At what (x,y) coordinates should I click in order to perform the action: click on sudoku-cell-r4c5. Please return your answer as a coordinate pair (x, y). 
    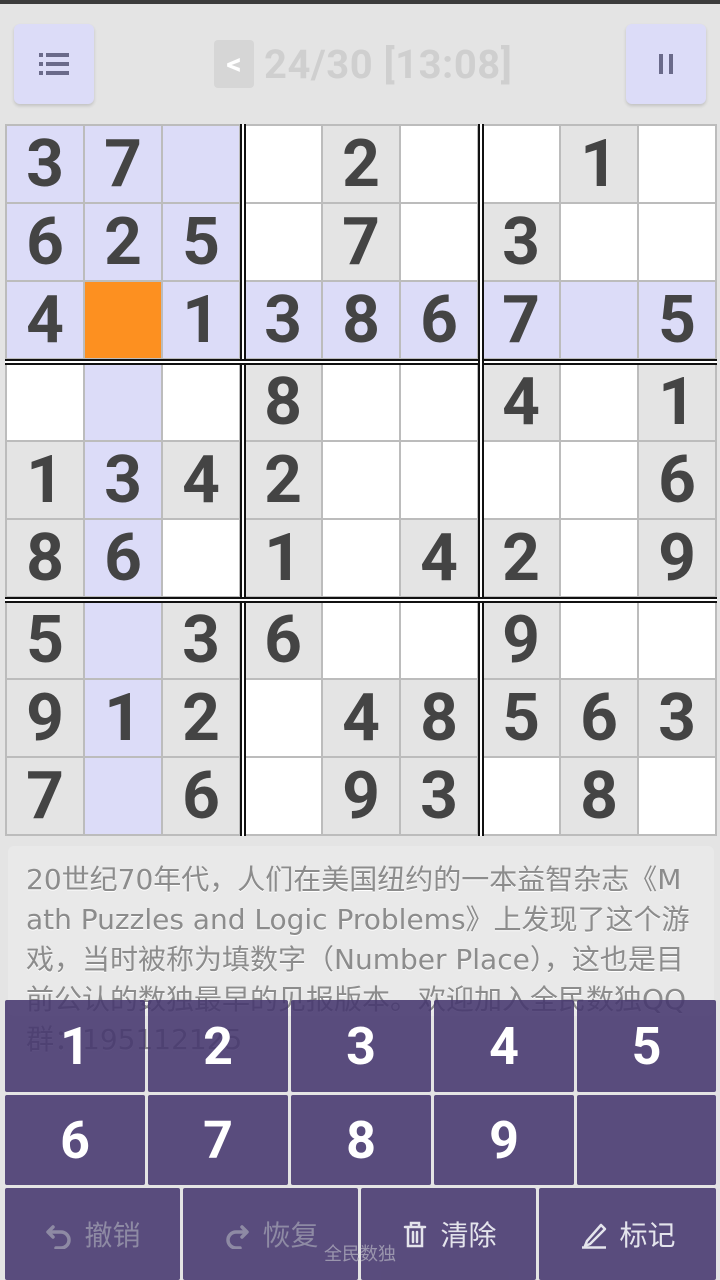
    Looking at the image, I should click on (361, 402).